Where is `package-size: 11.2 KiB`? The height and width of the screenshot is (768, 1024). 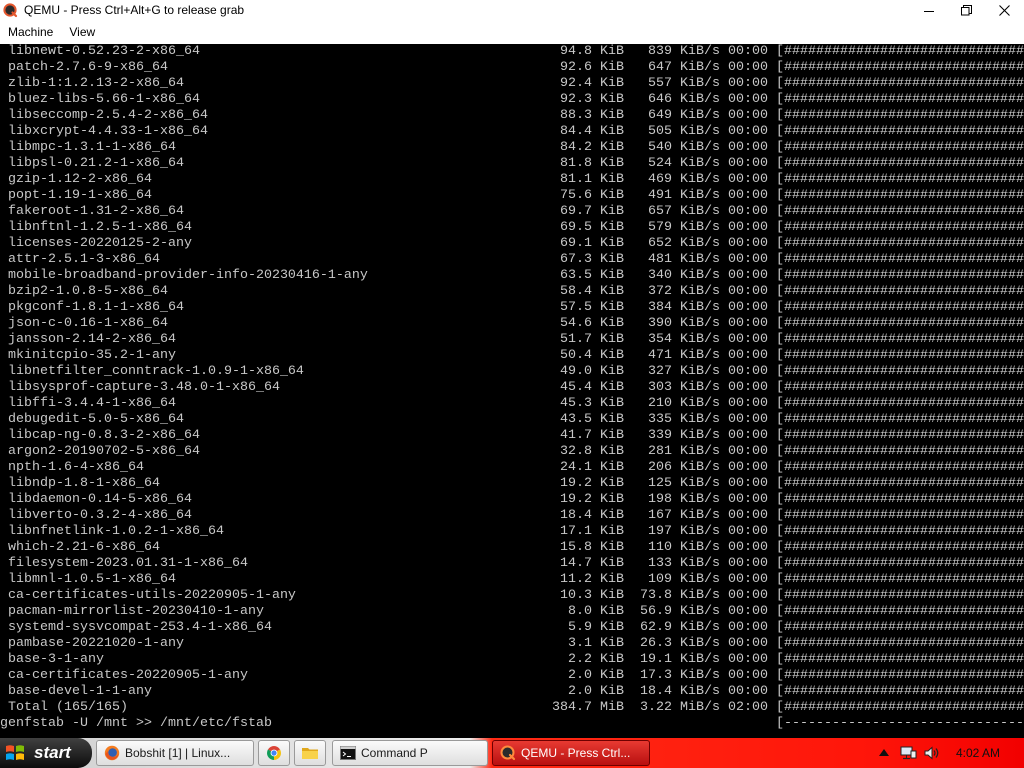 package-size: 11.2 KiB is located at coordinates (592, 579).